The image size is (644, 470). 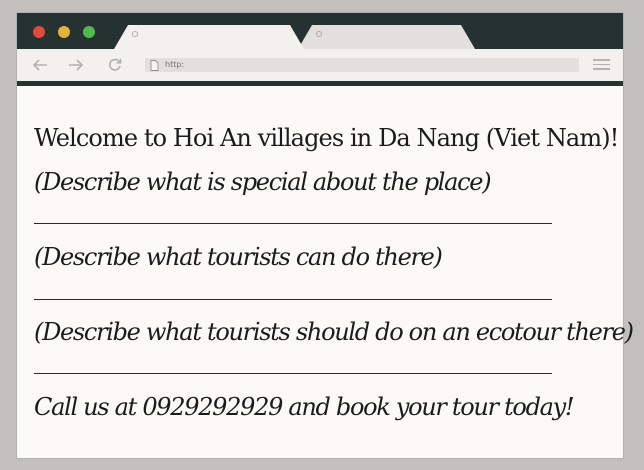 What do you see at coordinates (362, 65) in the screenshot?
I see `address-bar` at bounding box center [362, 65].